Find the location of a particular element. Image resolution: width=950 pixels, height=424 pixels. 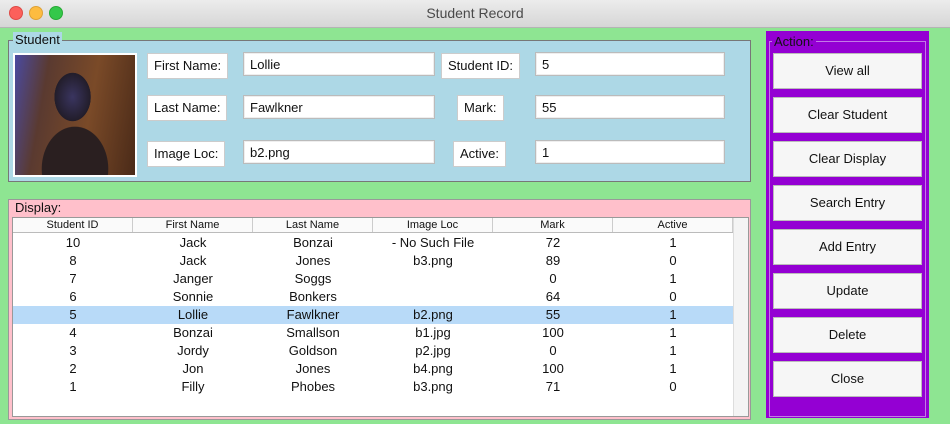

clear-student-button: Clear Student is located at coordinates (847, 115).